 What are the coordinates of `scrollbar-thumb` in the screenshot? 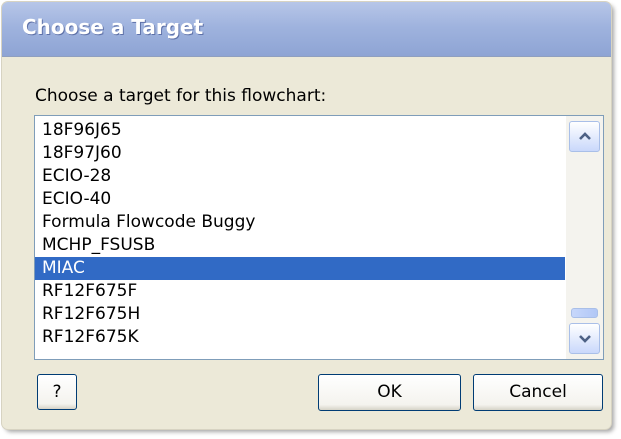 It's located at (584, 313).